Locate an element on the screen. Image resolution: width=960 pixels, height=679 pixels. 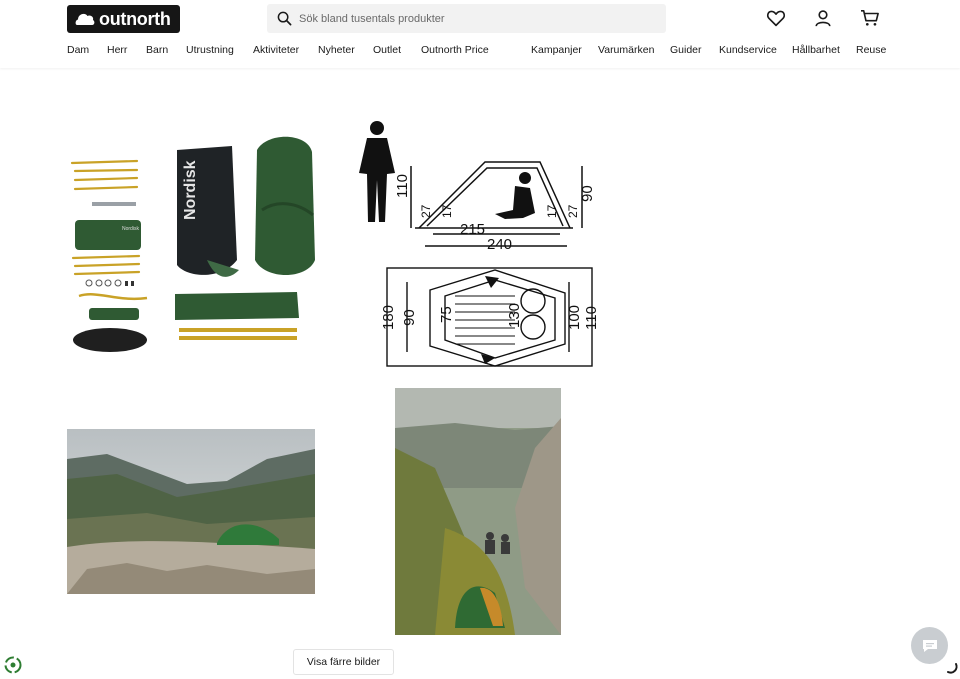
tent-pegs-icon is located at coordinates (105, 217).